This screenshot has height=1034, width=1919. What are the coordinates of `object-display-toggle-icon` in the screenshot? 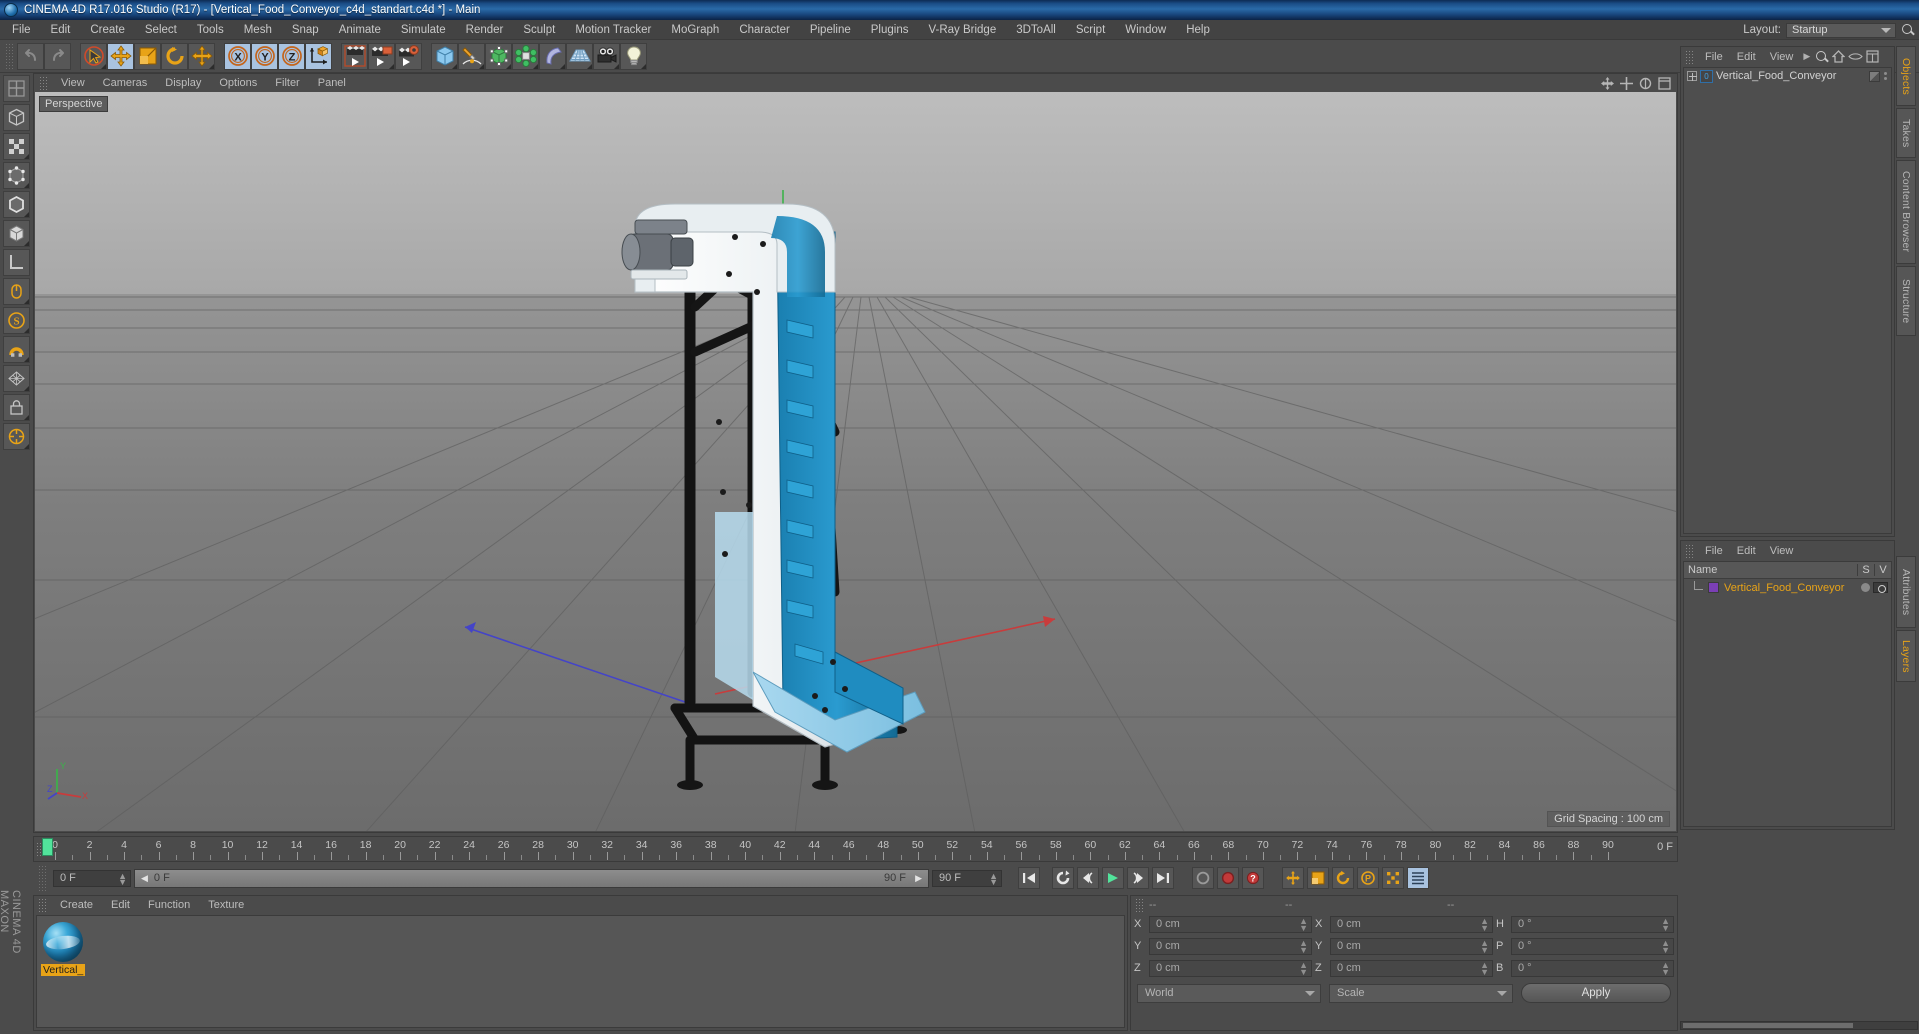 It's located at (1874, 76).